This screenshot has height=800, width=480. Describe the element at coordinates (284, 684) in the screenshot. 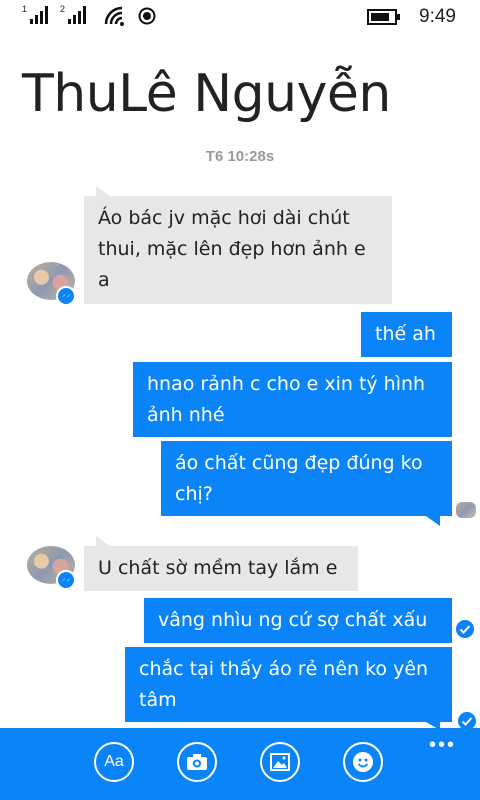

I see `message-text: chắc tại thấy áo rẻ nên ko yên tâm` at that location.